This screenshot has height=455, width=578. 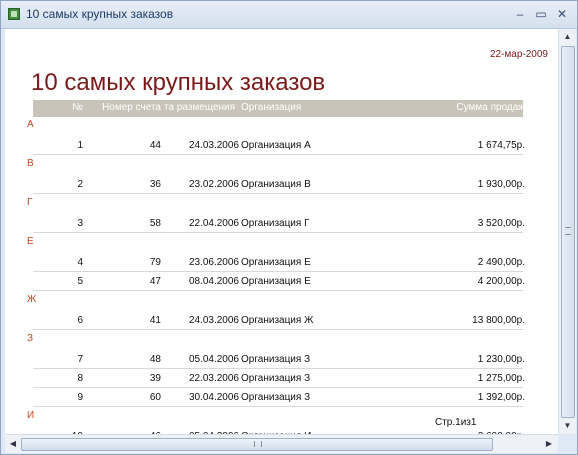 I want to click on sales-amount: 1 392,00р., so click(x=501, y=397).